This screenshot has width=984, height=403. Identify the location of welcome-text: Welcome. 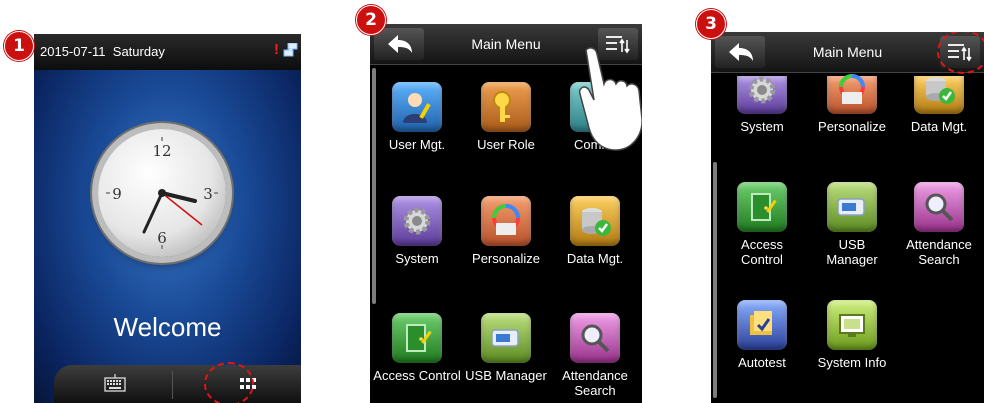
(167, 327).